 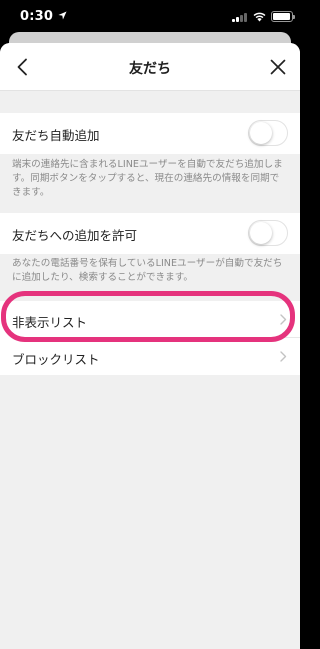 What do you see at coordinates (37, 16) in the screenshot?
I see `status-time: 0:30` at bounding box center [37, 16].